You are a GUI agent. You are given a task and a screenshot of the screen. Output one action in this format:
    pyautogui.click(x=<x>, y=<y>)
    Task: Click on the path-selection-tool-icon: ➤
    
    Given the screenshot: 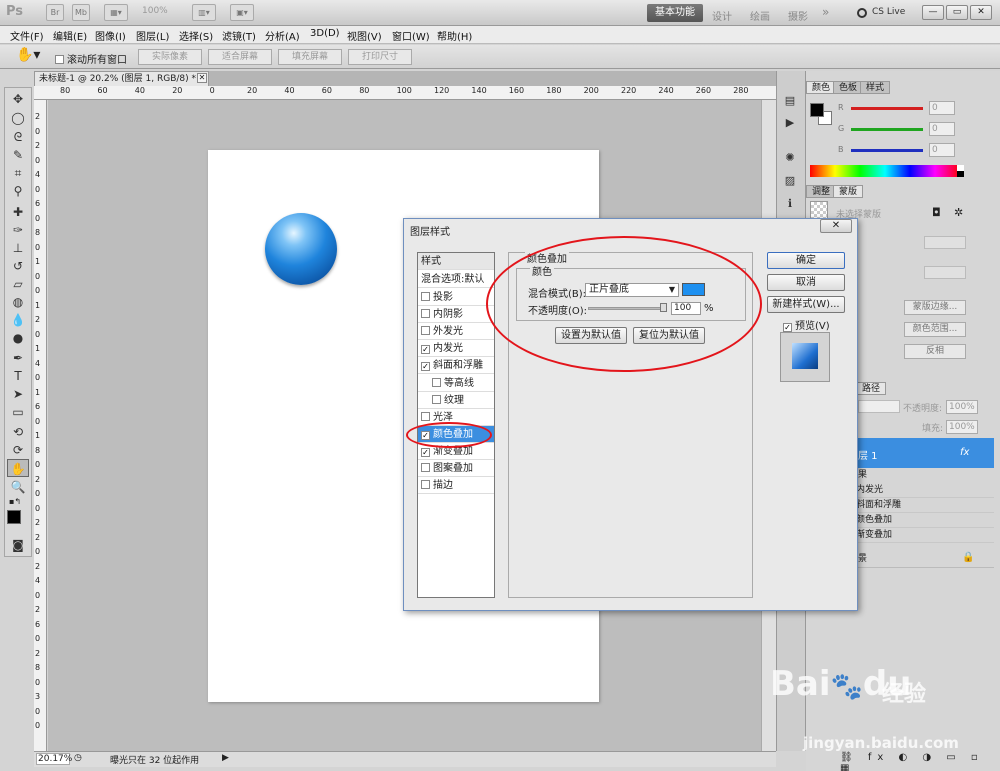 What is the action you would take?
    pyautogui.click(x=18, y=394)
    